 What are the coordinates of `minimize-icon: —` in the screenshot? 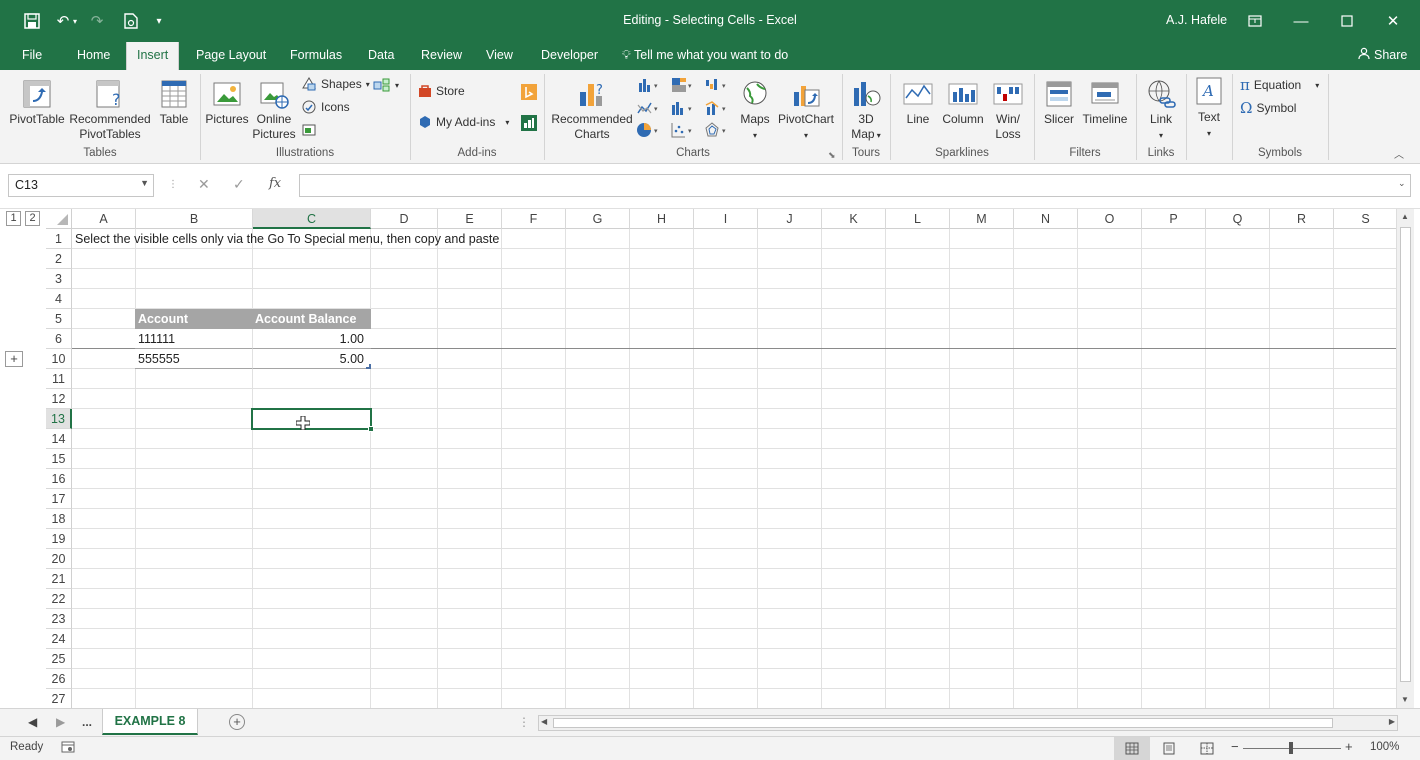 It's located at (1301, 21).